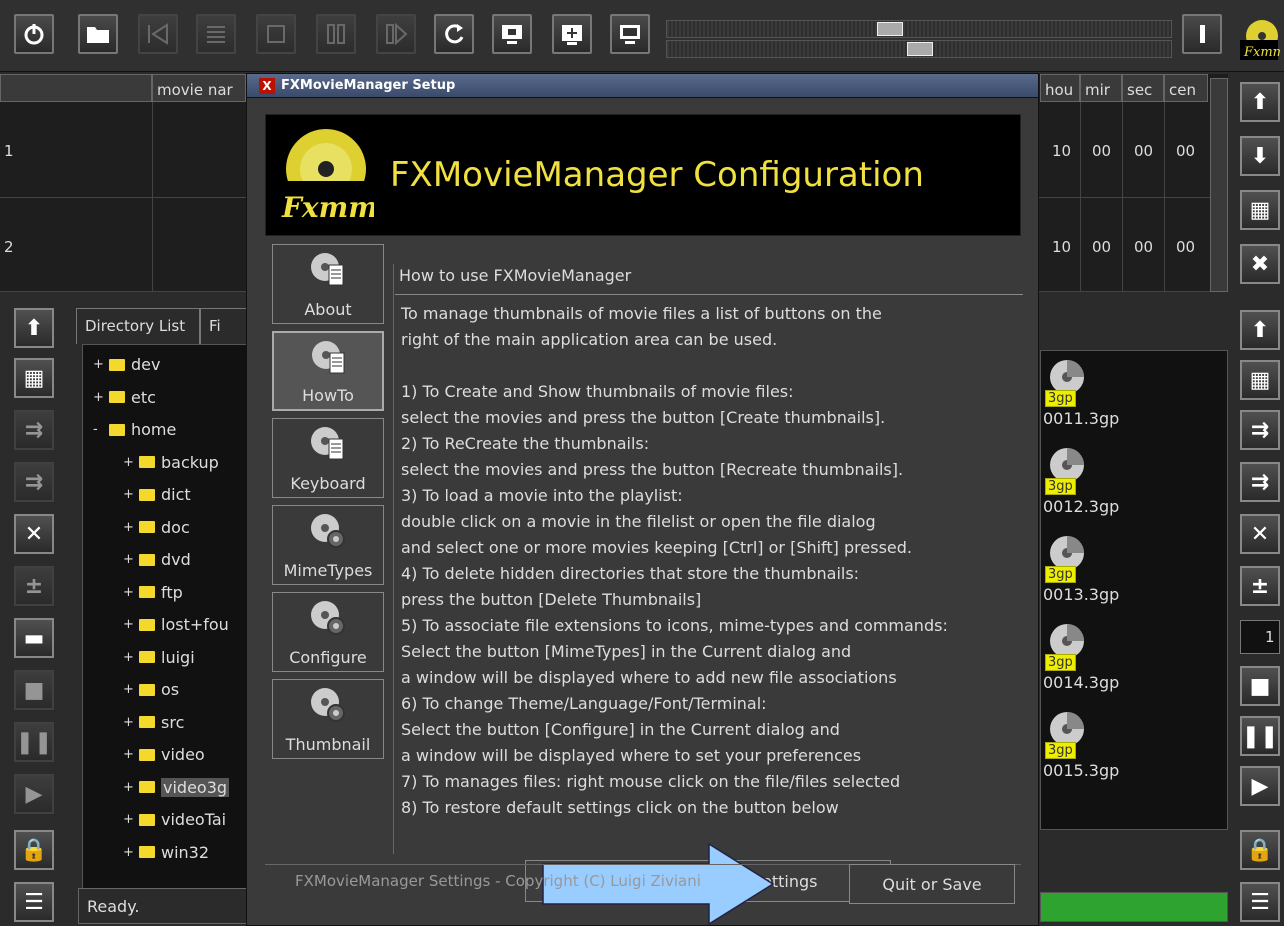 The width and height of the screenshot is (1284, 926). I want to click on lock-icon-right: 🔒, so click(1260, 850).